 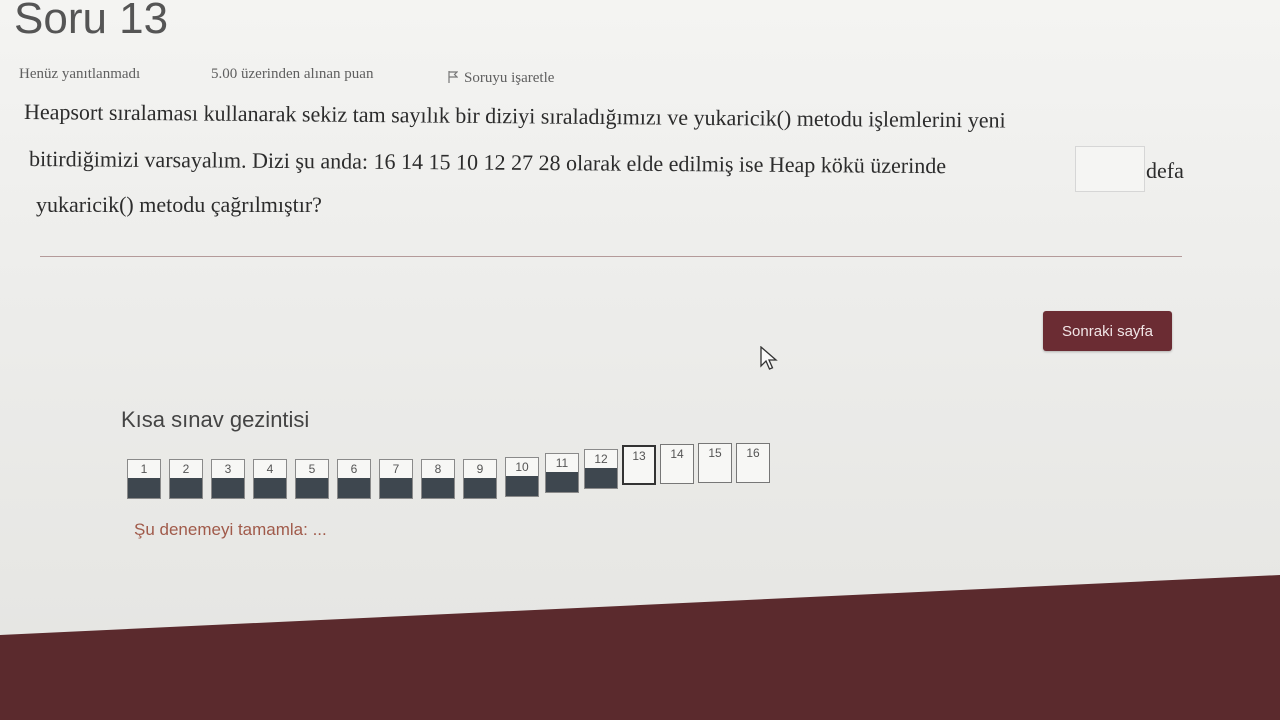 I want to click on quiz-nav-button-label: 1, so click(x=144, y=469).